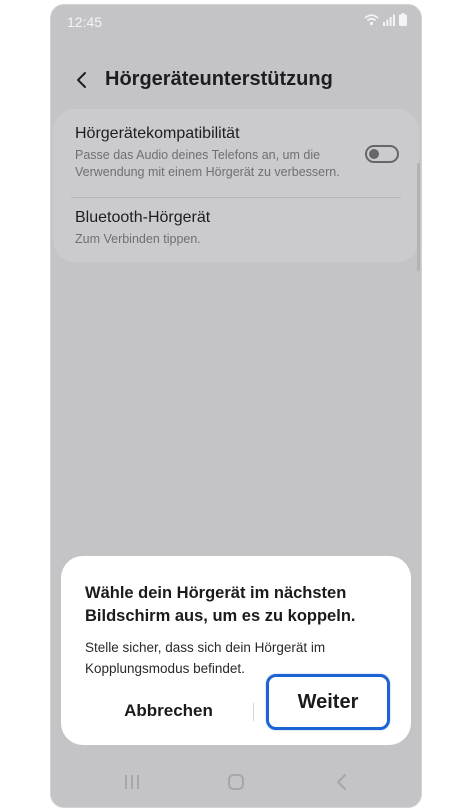  Describe the element at coordinates (374, 154) in the screenshot. I see `toggle-knob` at that location.